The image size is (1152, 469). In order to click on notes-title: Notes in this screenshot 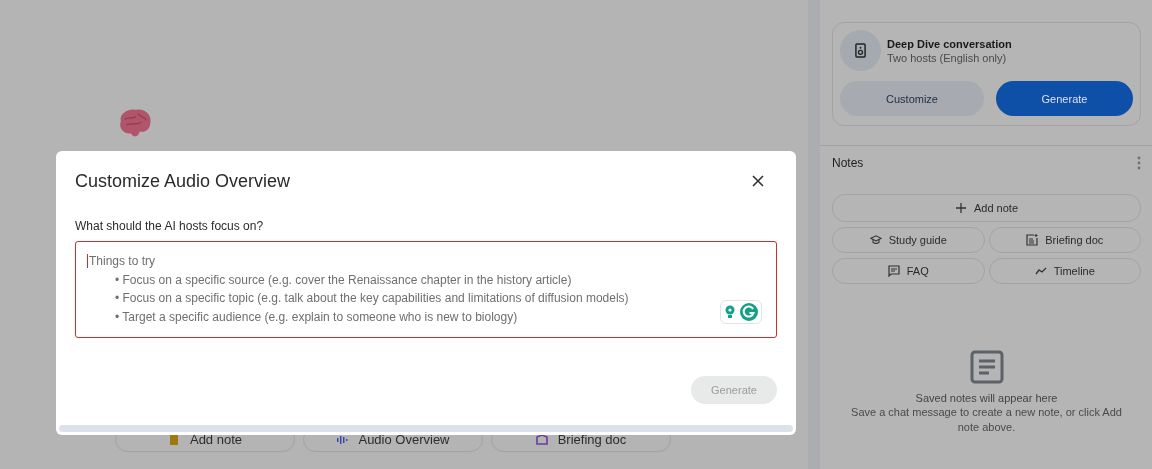, I will do `click(848, 163)`.